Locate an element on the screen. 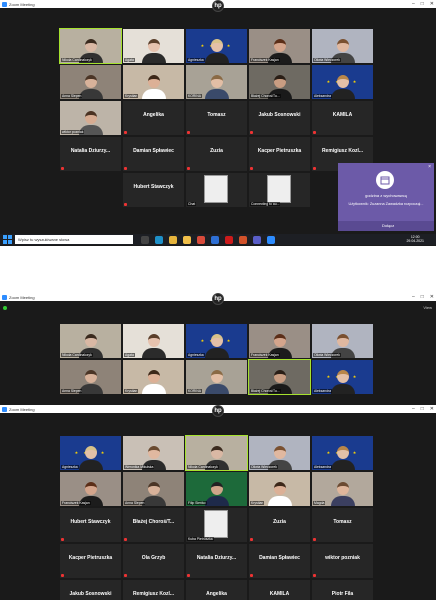 The width and height of the screenshot is (436, 600). participant-tile: Chat is located at coordinates (216, 190).